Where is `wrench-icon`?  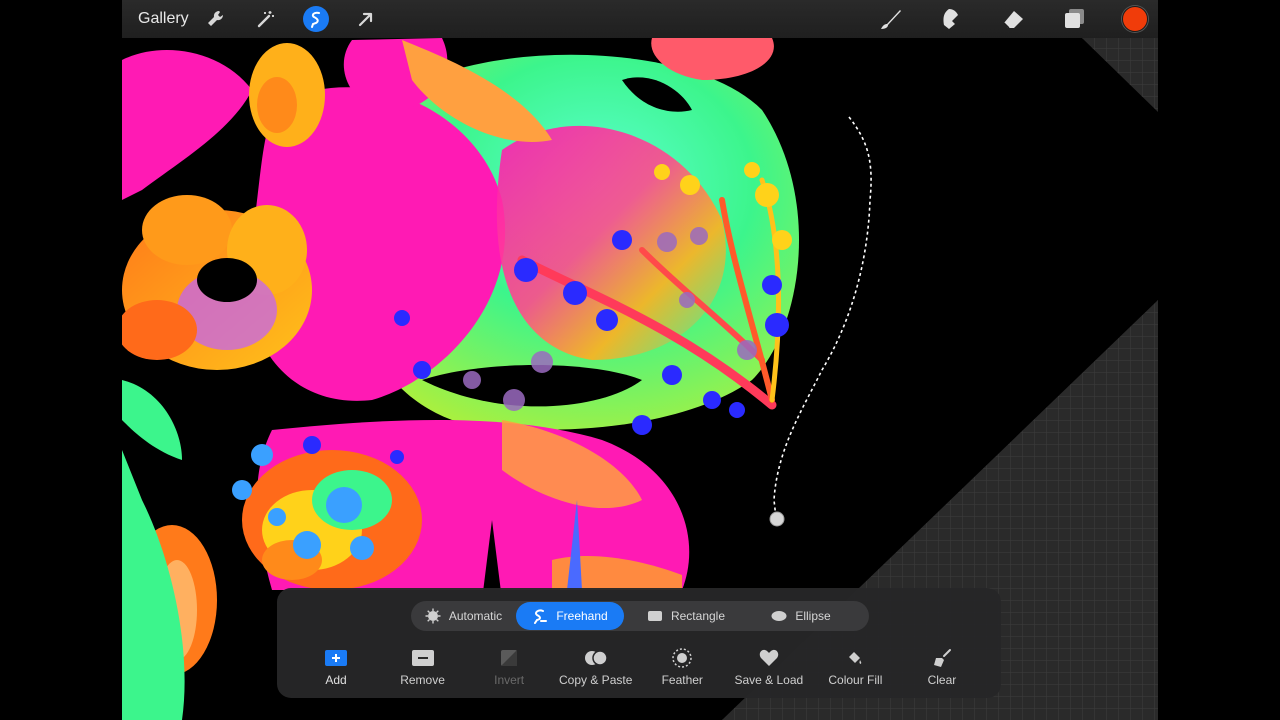 wrench-icon is located at coordinates (216, 19).